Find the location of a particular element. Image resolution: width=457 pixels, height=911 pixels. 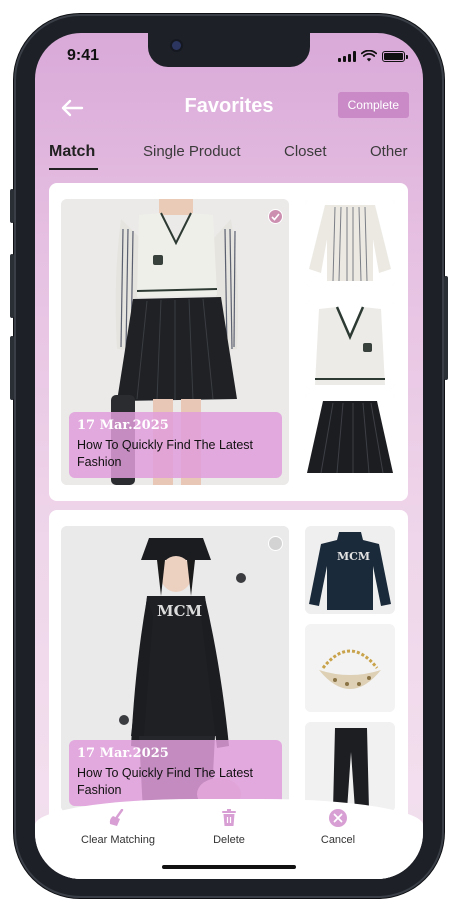

item-thumbnail-top: MCM is located at coordinates (350, 570).